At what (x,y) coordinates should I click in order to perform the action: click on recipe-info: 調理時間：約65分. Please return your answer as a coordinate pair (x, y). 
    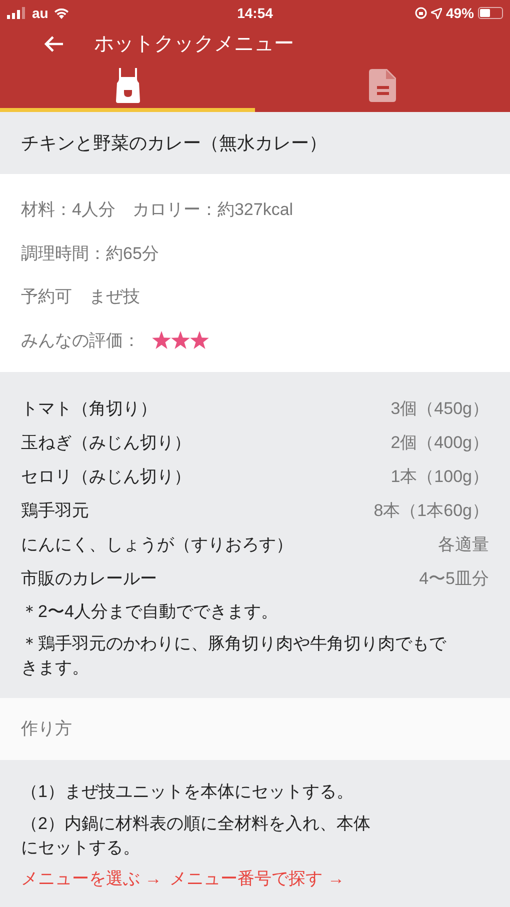
    Looking at the image, I should click on (90, 253).